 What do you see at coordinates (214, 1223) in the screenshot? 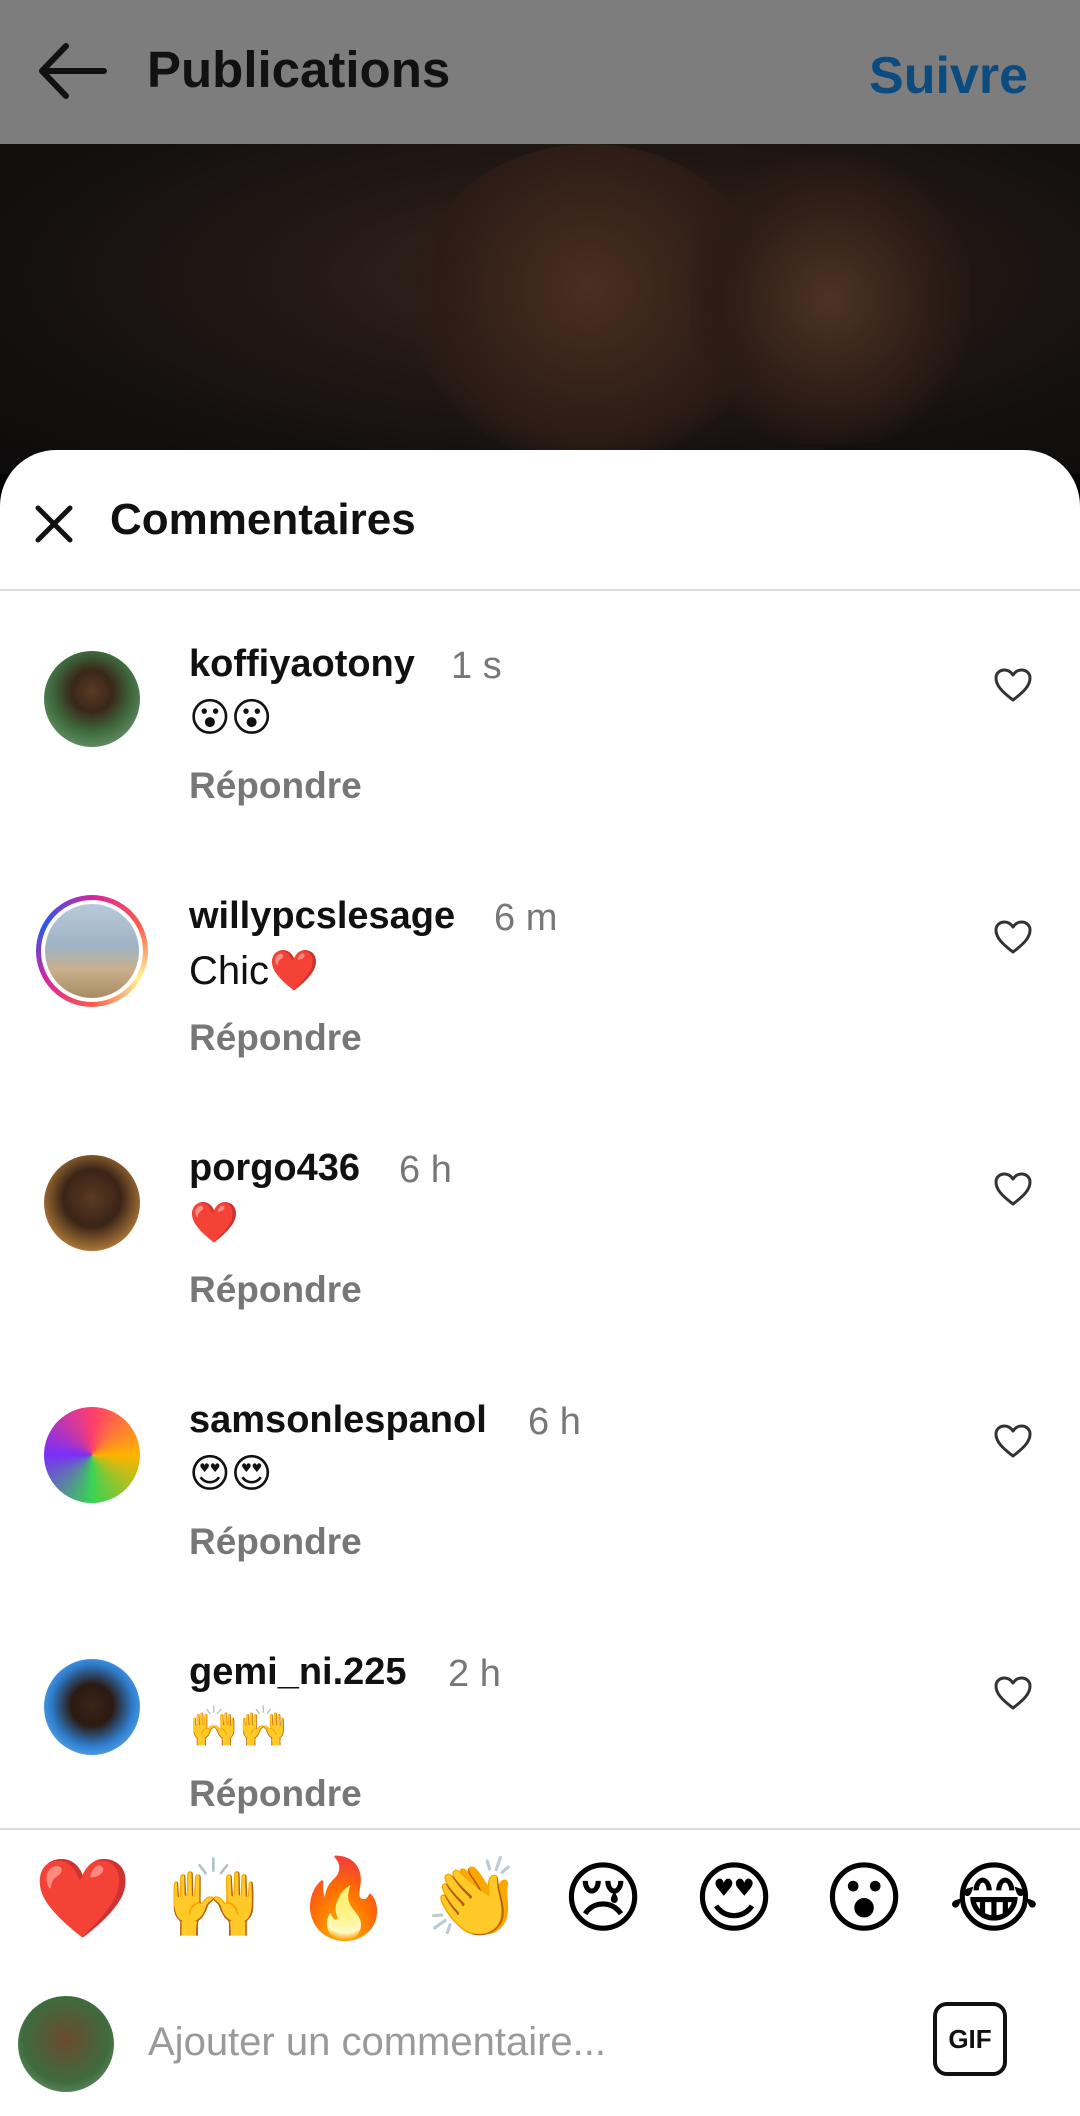
I see `comment-text: ❤️` at bounding box center [214, 1223].